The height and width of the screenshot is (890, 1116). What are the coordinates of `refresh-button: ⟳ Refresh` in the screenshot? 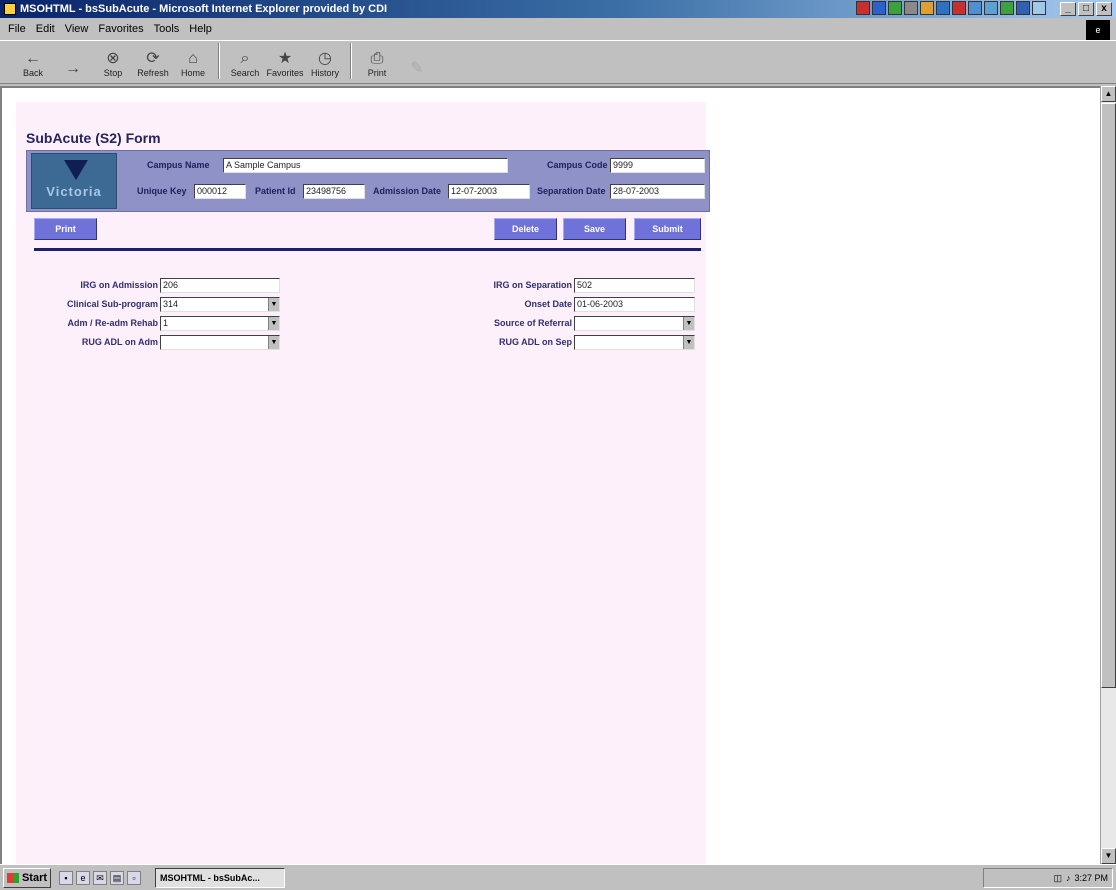 It's located at (153, 61).